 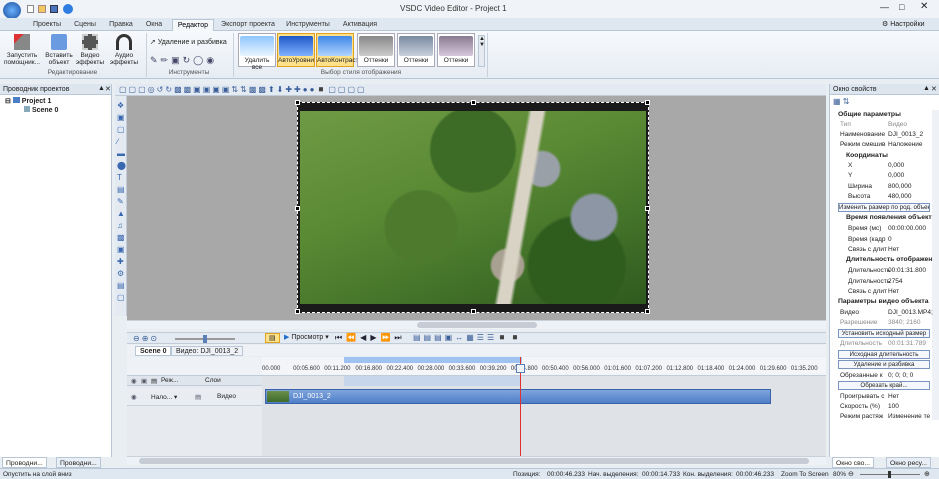 I want to click on style-auto-levels: АвтоУровни, so click(x=296, y=50).